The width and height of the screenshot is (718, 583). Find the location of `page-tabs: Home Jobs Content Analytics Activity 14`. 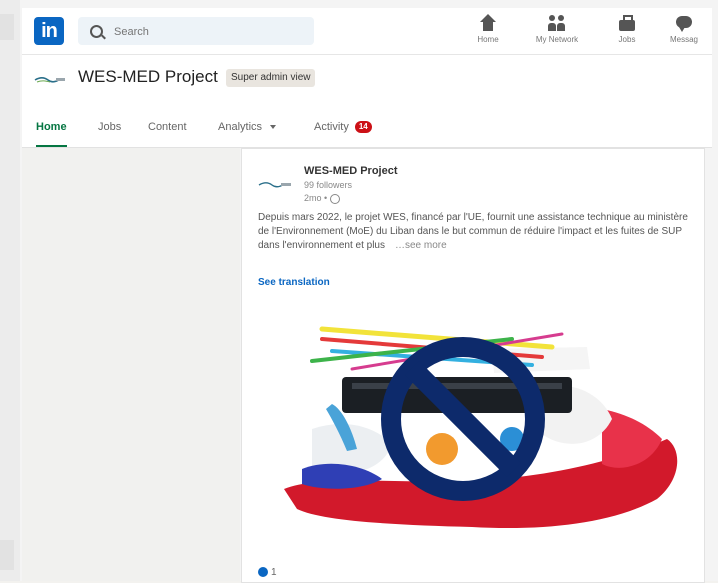

page-tabs: Home Jobs Content Analytics Activity 14 is located at coordinates (367, 129).